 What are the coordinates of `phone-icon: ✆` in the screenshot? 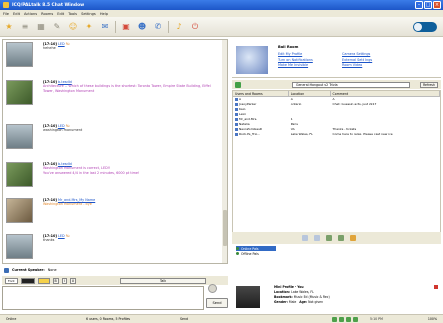 It's located at (158, 27).